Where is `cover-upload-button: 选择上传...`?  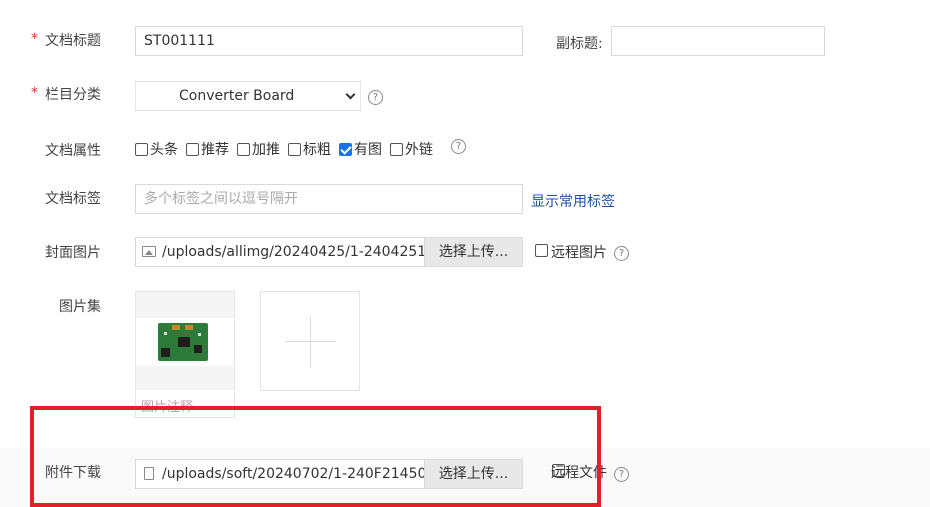
cover-upload-button: 选择上传... is located at coordinates (473, 252).